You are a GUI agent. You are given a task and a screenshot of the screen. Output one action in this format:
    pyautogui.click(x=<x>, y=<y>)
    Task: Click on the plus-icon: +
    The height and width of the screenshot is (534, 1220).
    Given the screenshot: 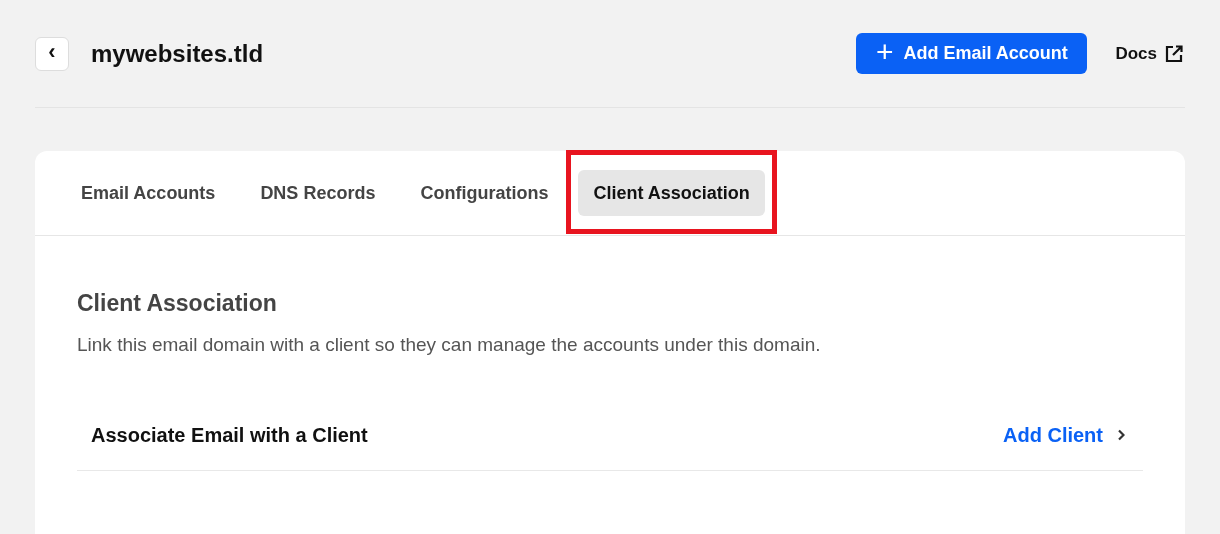 What is the action you would take?
    pyautogui.click(x=884, y=52)
    